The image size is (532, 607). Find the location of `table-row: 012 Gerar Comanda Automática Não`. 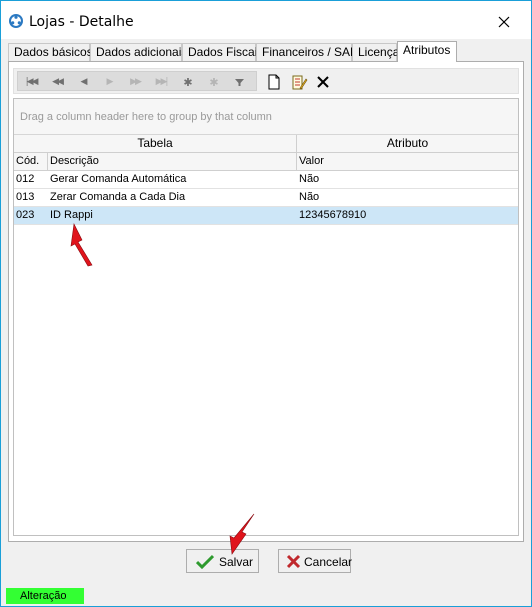

table-row: 012 Gerar Comanda Automática Não is located at coordinates (266, 180).